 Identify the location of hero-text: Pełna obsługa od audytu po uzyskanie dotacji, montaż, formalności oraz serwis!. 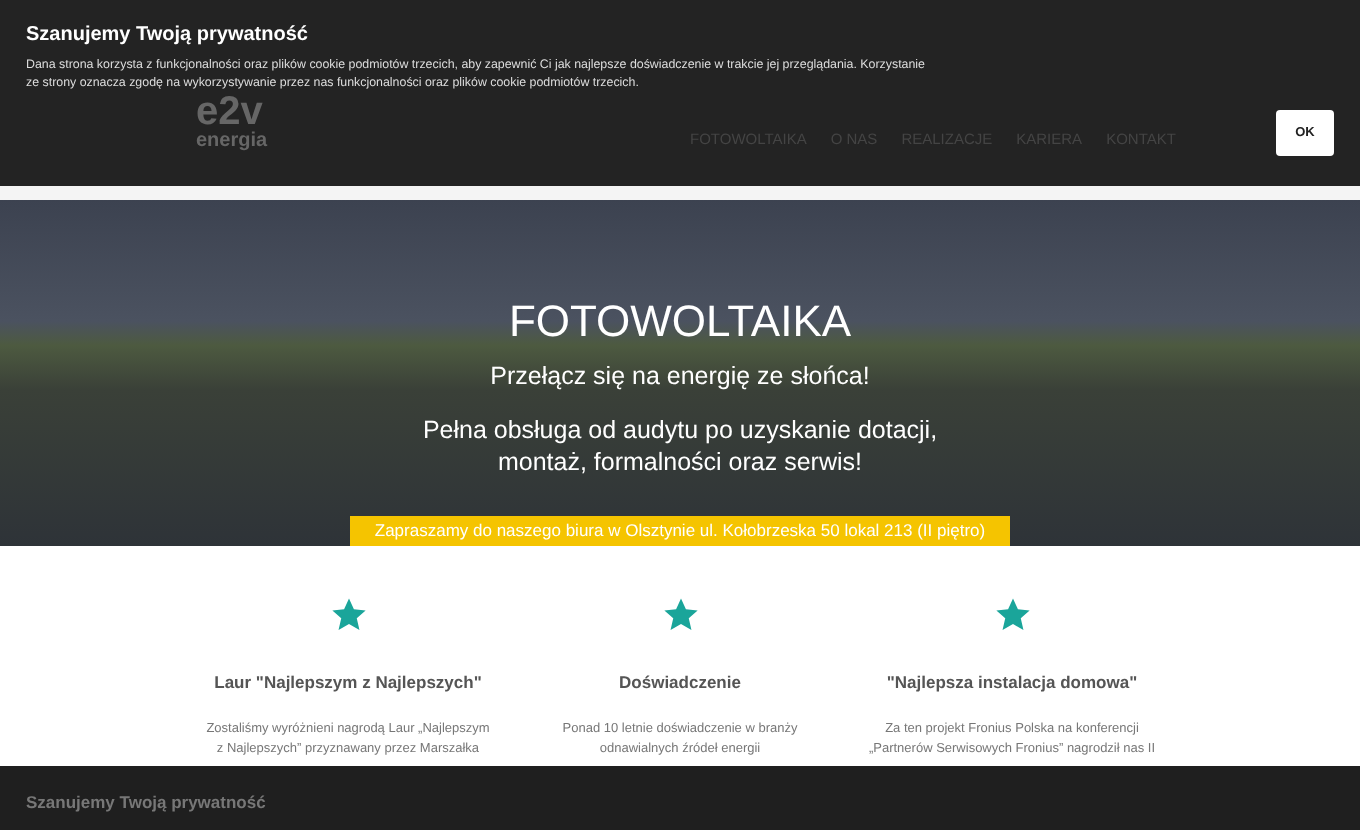
(680, 445).